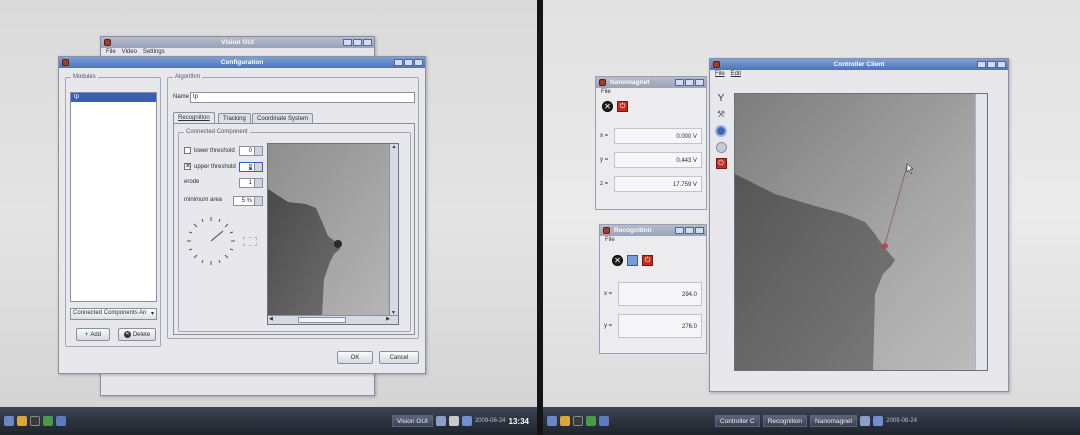 The image size is (1080, 435). Describe the element at coordinates (113, 197) in the screenshot. I see `modules-list: tp` at that location.